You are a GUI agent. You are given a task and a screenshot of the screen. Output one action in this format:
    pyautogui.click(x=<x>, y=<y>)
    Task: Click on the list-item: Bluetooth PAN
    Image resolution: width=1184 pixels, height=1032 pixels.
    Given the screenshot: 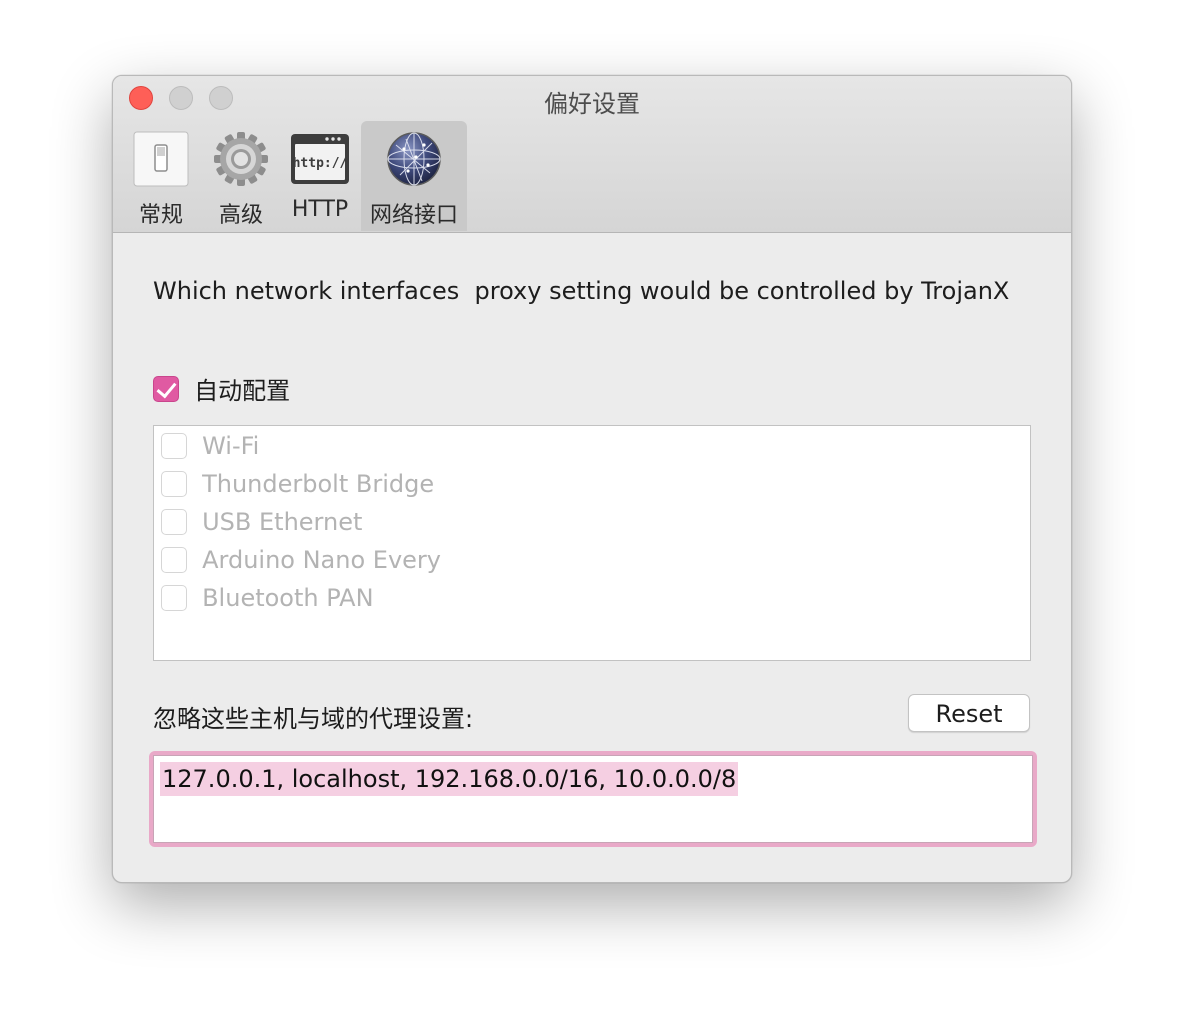 What is the action you would take?
    pyautogui.click(x=267, y=597)
    